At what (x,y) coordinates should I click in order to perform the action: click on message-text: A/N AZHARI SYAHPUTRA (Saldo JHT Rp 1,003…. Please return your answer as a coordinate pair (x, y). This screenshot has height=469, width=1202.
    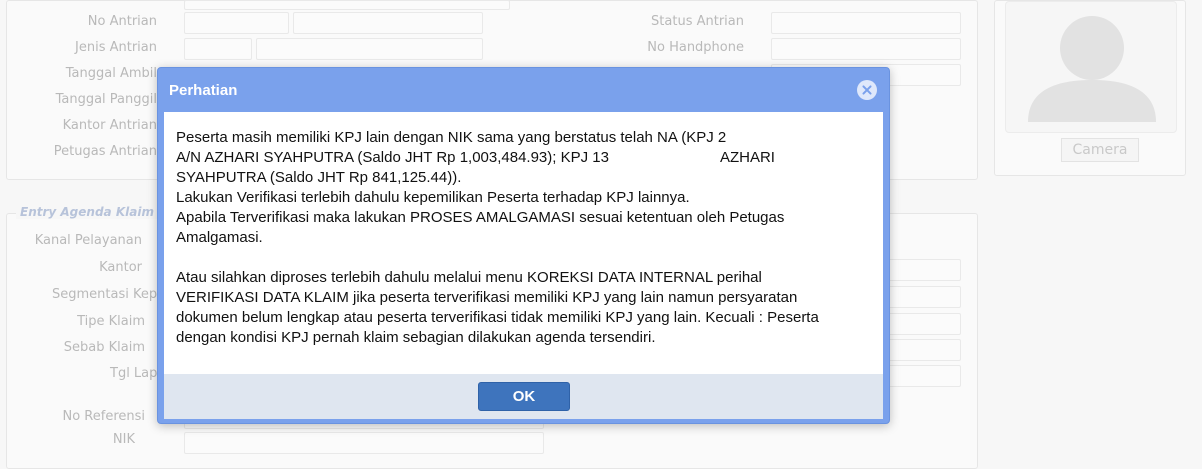
    Looking at the image, I should click on (392, 157).